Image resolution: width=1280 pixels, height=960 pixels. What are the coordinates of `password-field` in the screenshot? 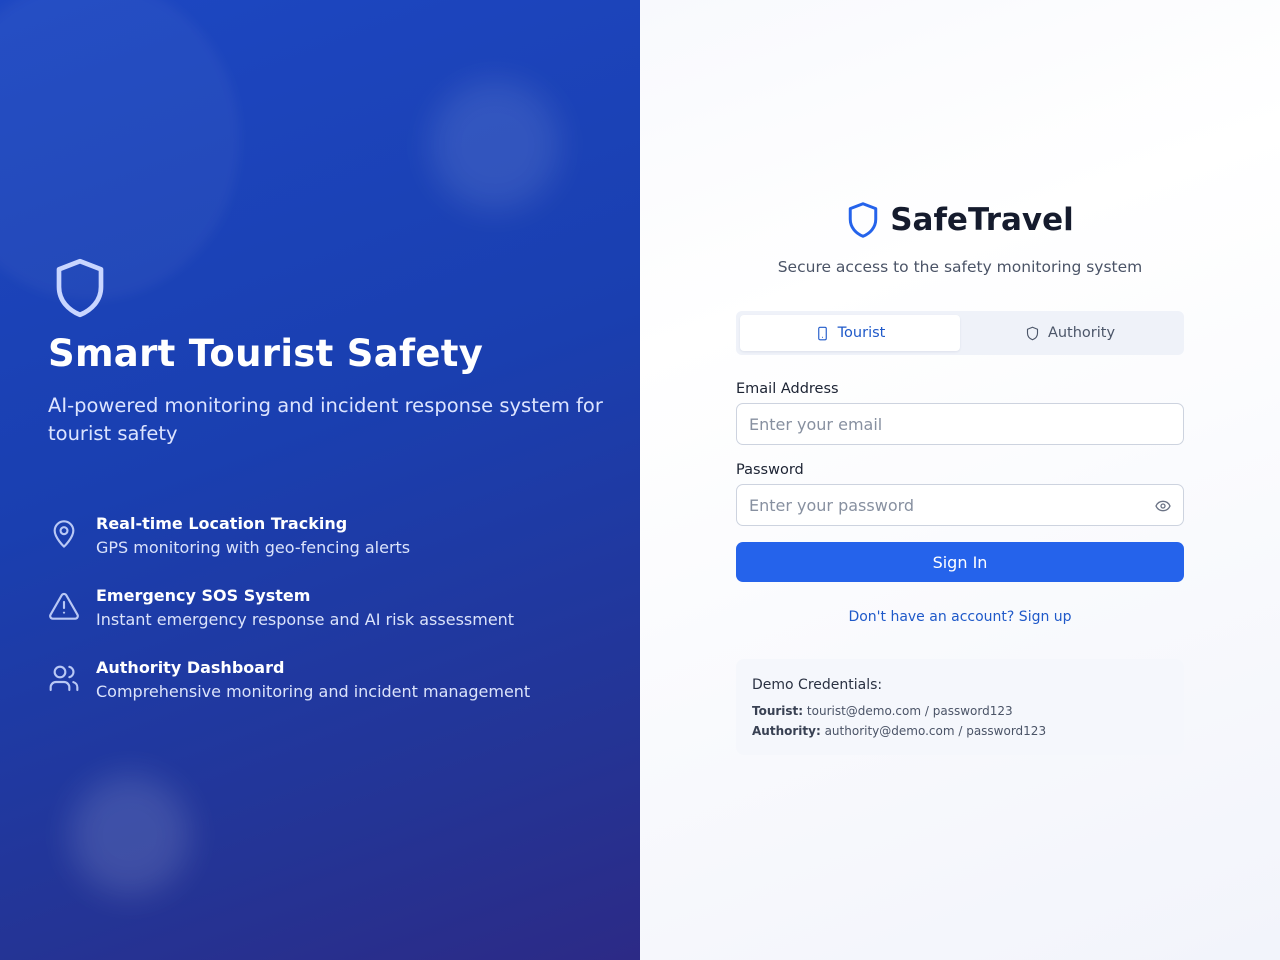 It's located at (960, 505).